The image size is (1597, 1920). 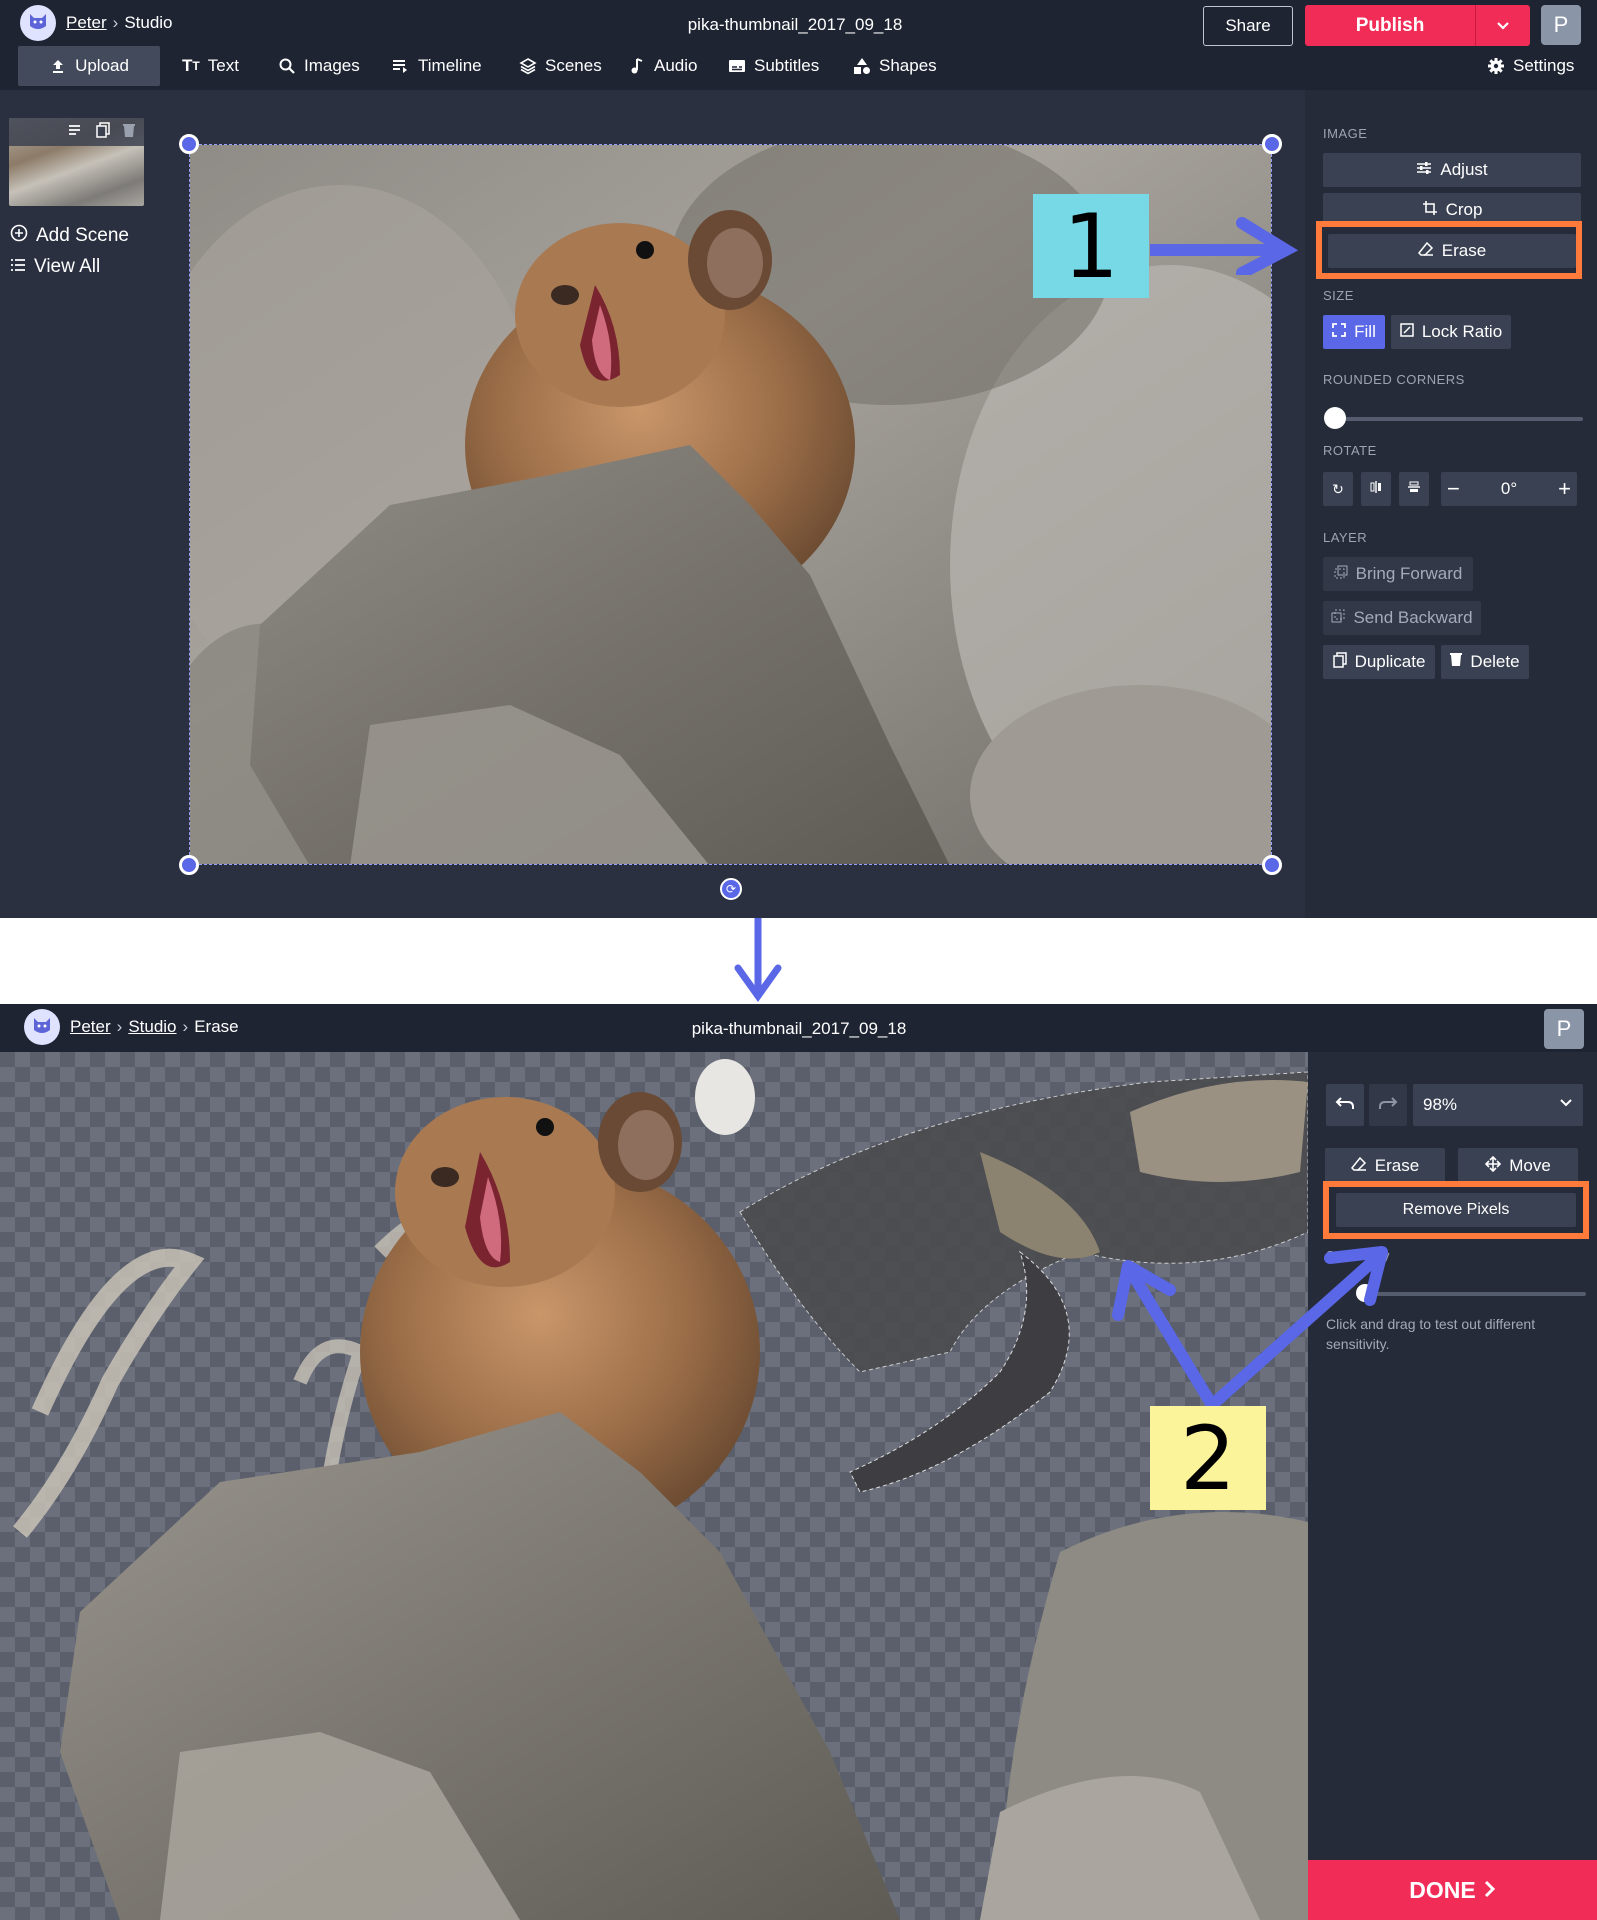 I want to click on rounded-corners-slider, so click(x=1459, y=419).